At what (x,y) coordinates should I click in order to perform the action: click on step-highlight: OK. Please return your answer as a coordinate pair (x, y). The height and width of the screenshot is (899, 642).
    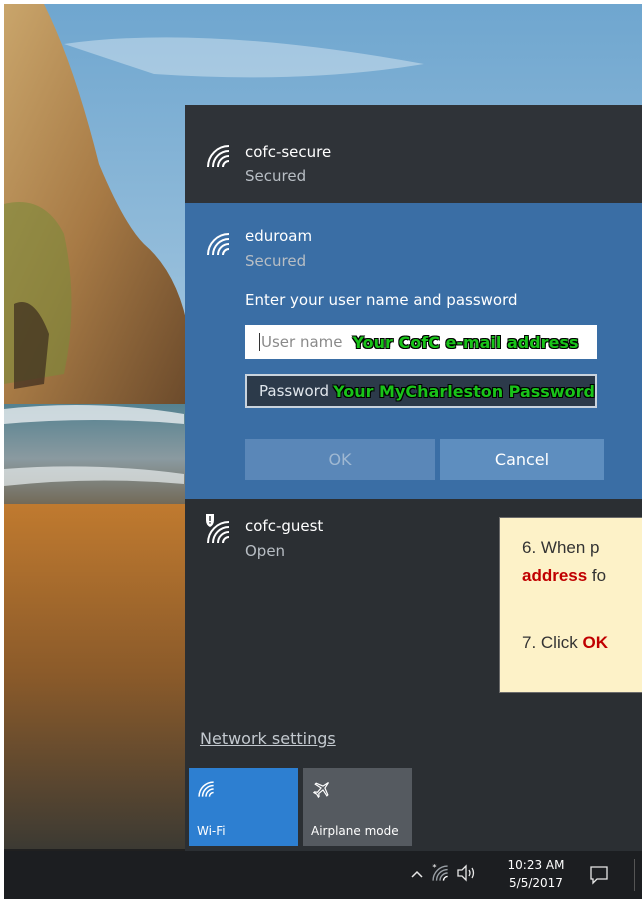
    Looking at the image, I should click on (595, 642).